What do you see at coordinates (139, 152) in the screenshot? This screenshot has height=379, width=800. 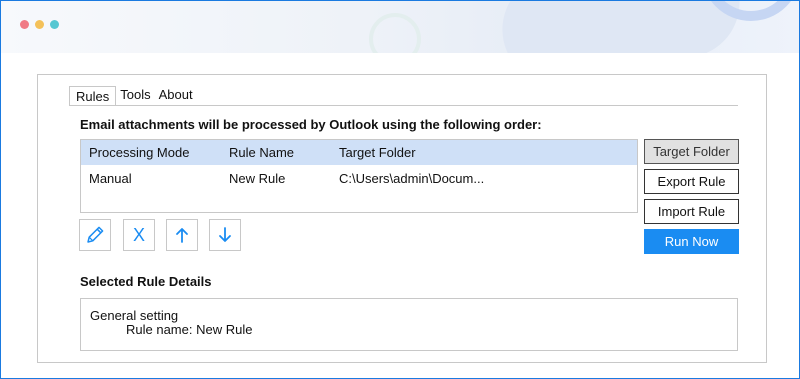 I see `column-header-processing-mode: Processing Mode` at bounding box center [139, 152].